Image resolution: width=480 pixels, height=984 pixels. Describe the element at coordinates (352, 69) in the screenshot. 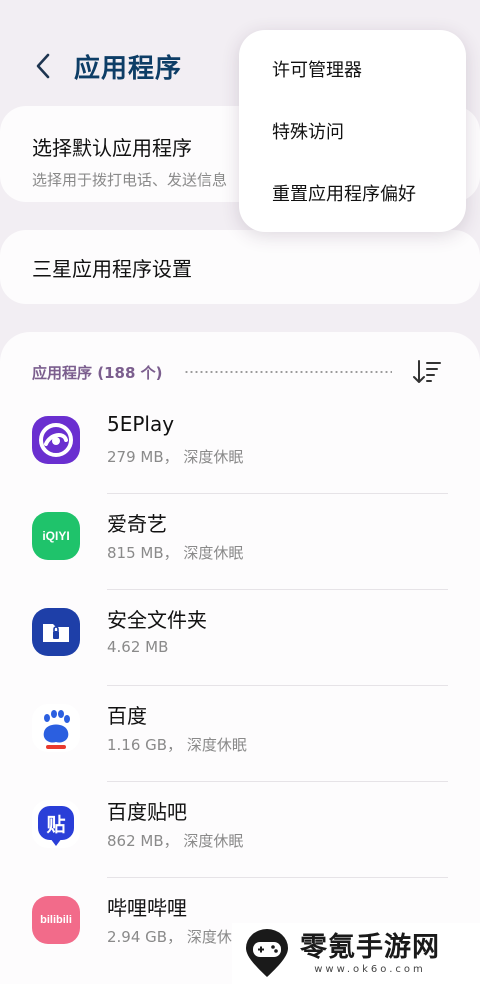

I see `menu-item-permission-manager: 许可管理器` at that location.